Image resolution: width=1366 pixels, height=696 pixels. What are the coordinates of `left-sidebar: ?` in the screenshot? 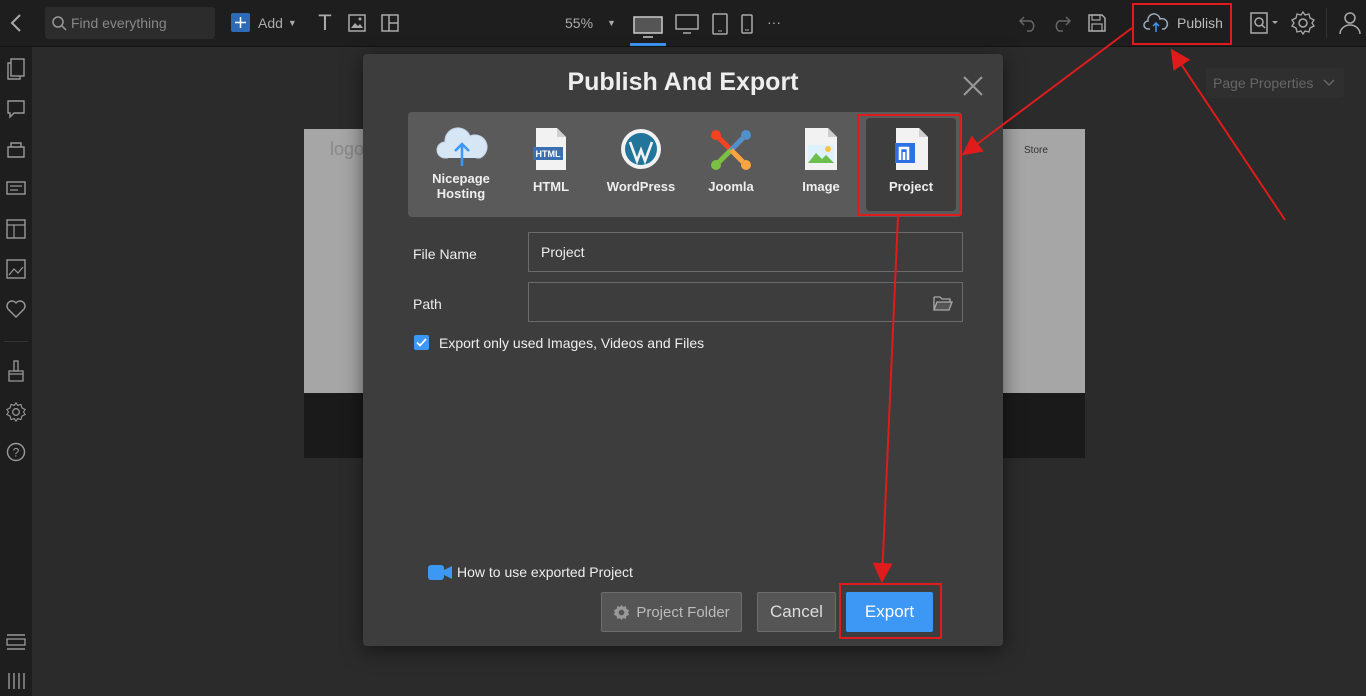 It's located at (16, 371).